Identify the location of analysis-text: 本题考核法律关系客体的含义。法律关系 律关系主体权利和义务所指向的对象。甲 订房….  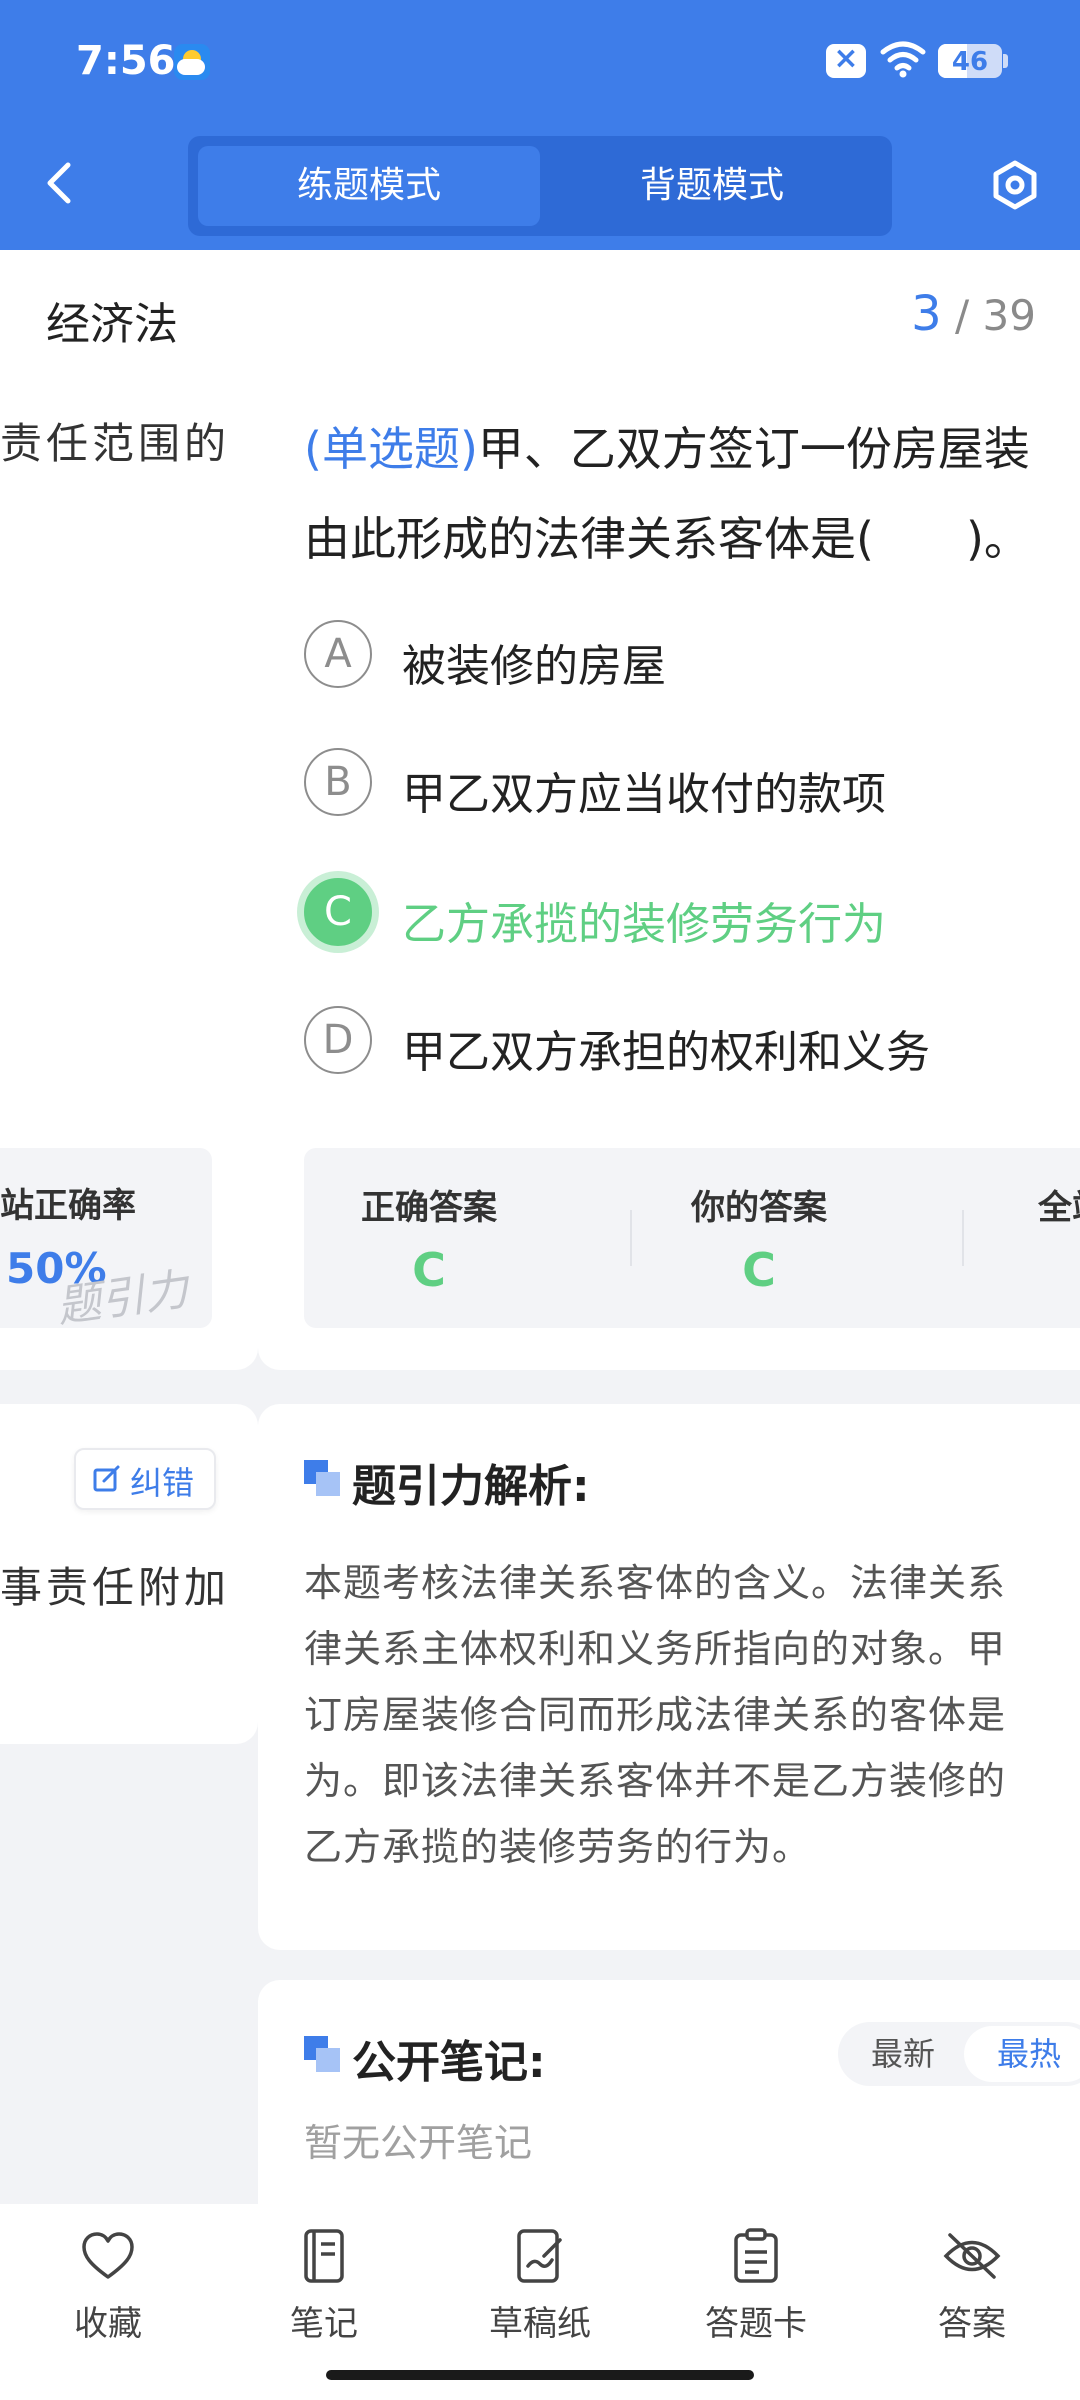
(692, 1715).